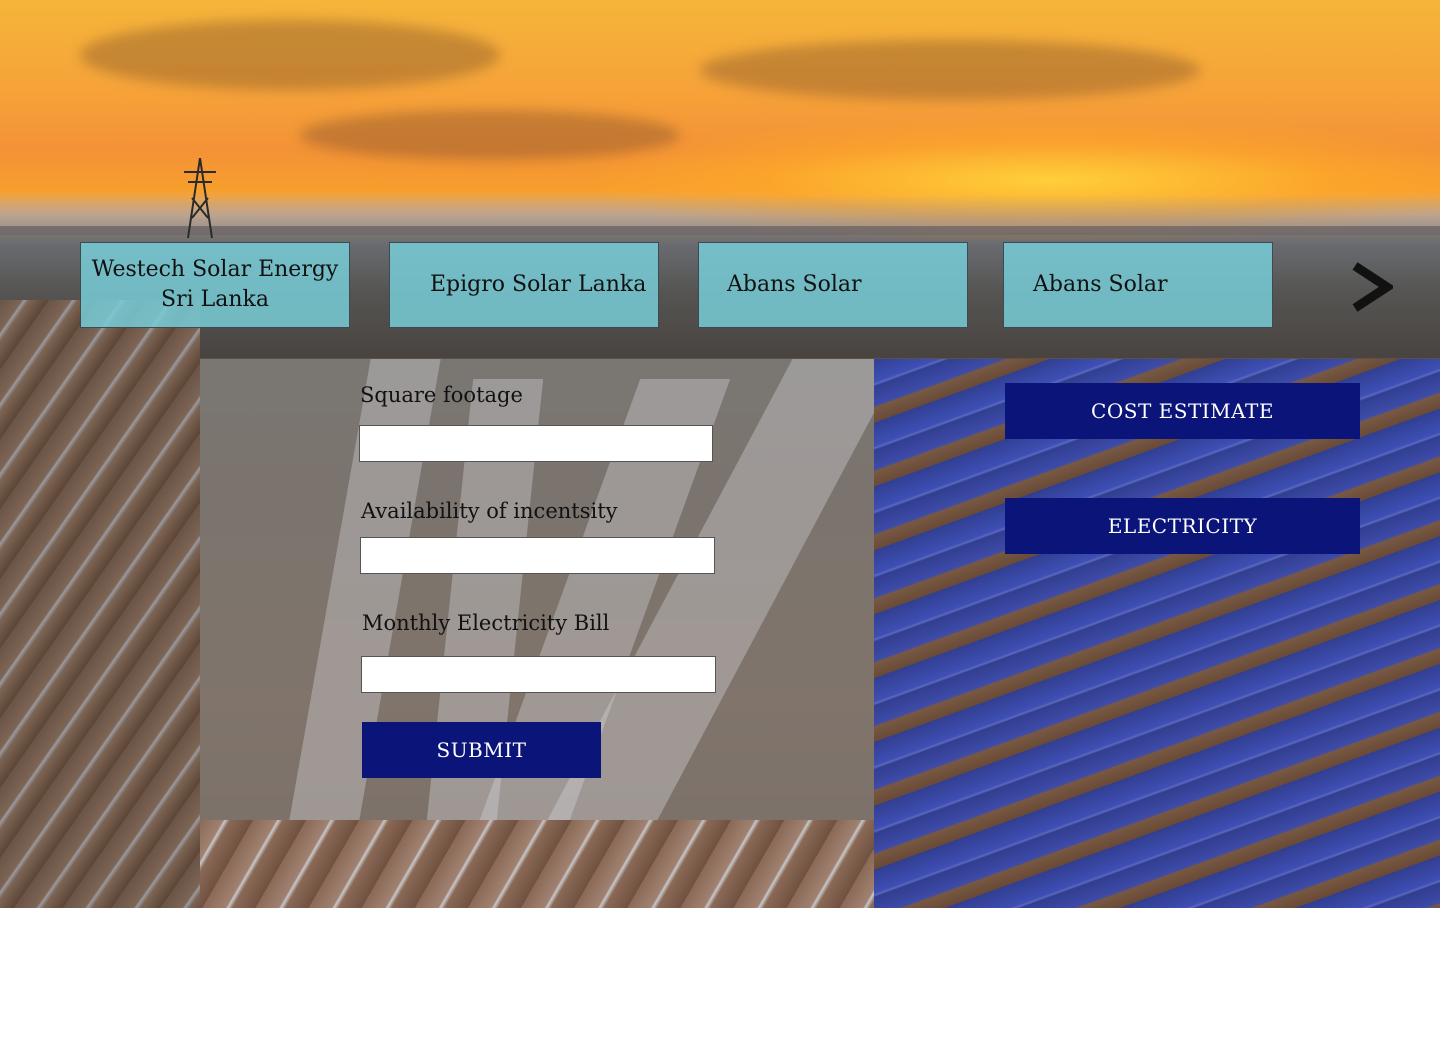  I want to click on provider-tile-westech: Westech Solar Energy Sri Lanka, so click(215, 285).